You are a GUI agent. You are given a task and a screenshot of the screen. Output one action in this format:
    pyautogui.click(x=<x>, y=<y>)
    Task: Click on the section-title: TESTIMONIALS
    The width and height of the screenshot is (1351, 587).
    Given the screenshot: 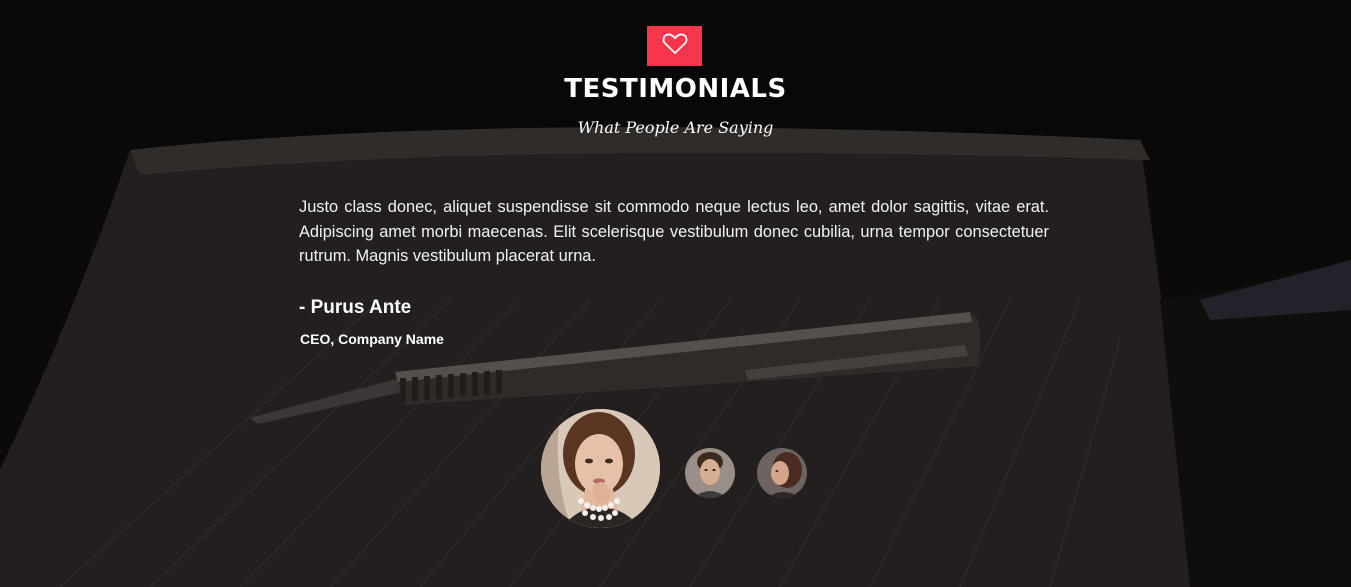 What is the action you would take?
    pyautogui.click(x=675, y=89)
    